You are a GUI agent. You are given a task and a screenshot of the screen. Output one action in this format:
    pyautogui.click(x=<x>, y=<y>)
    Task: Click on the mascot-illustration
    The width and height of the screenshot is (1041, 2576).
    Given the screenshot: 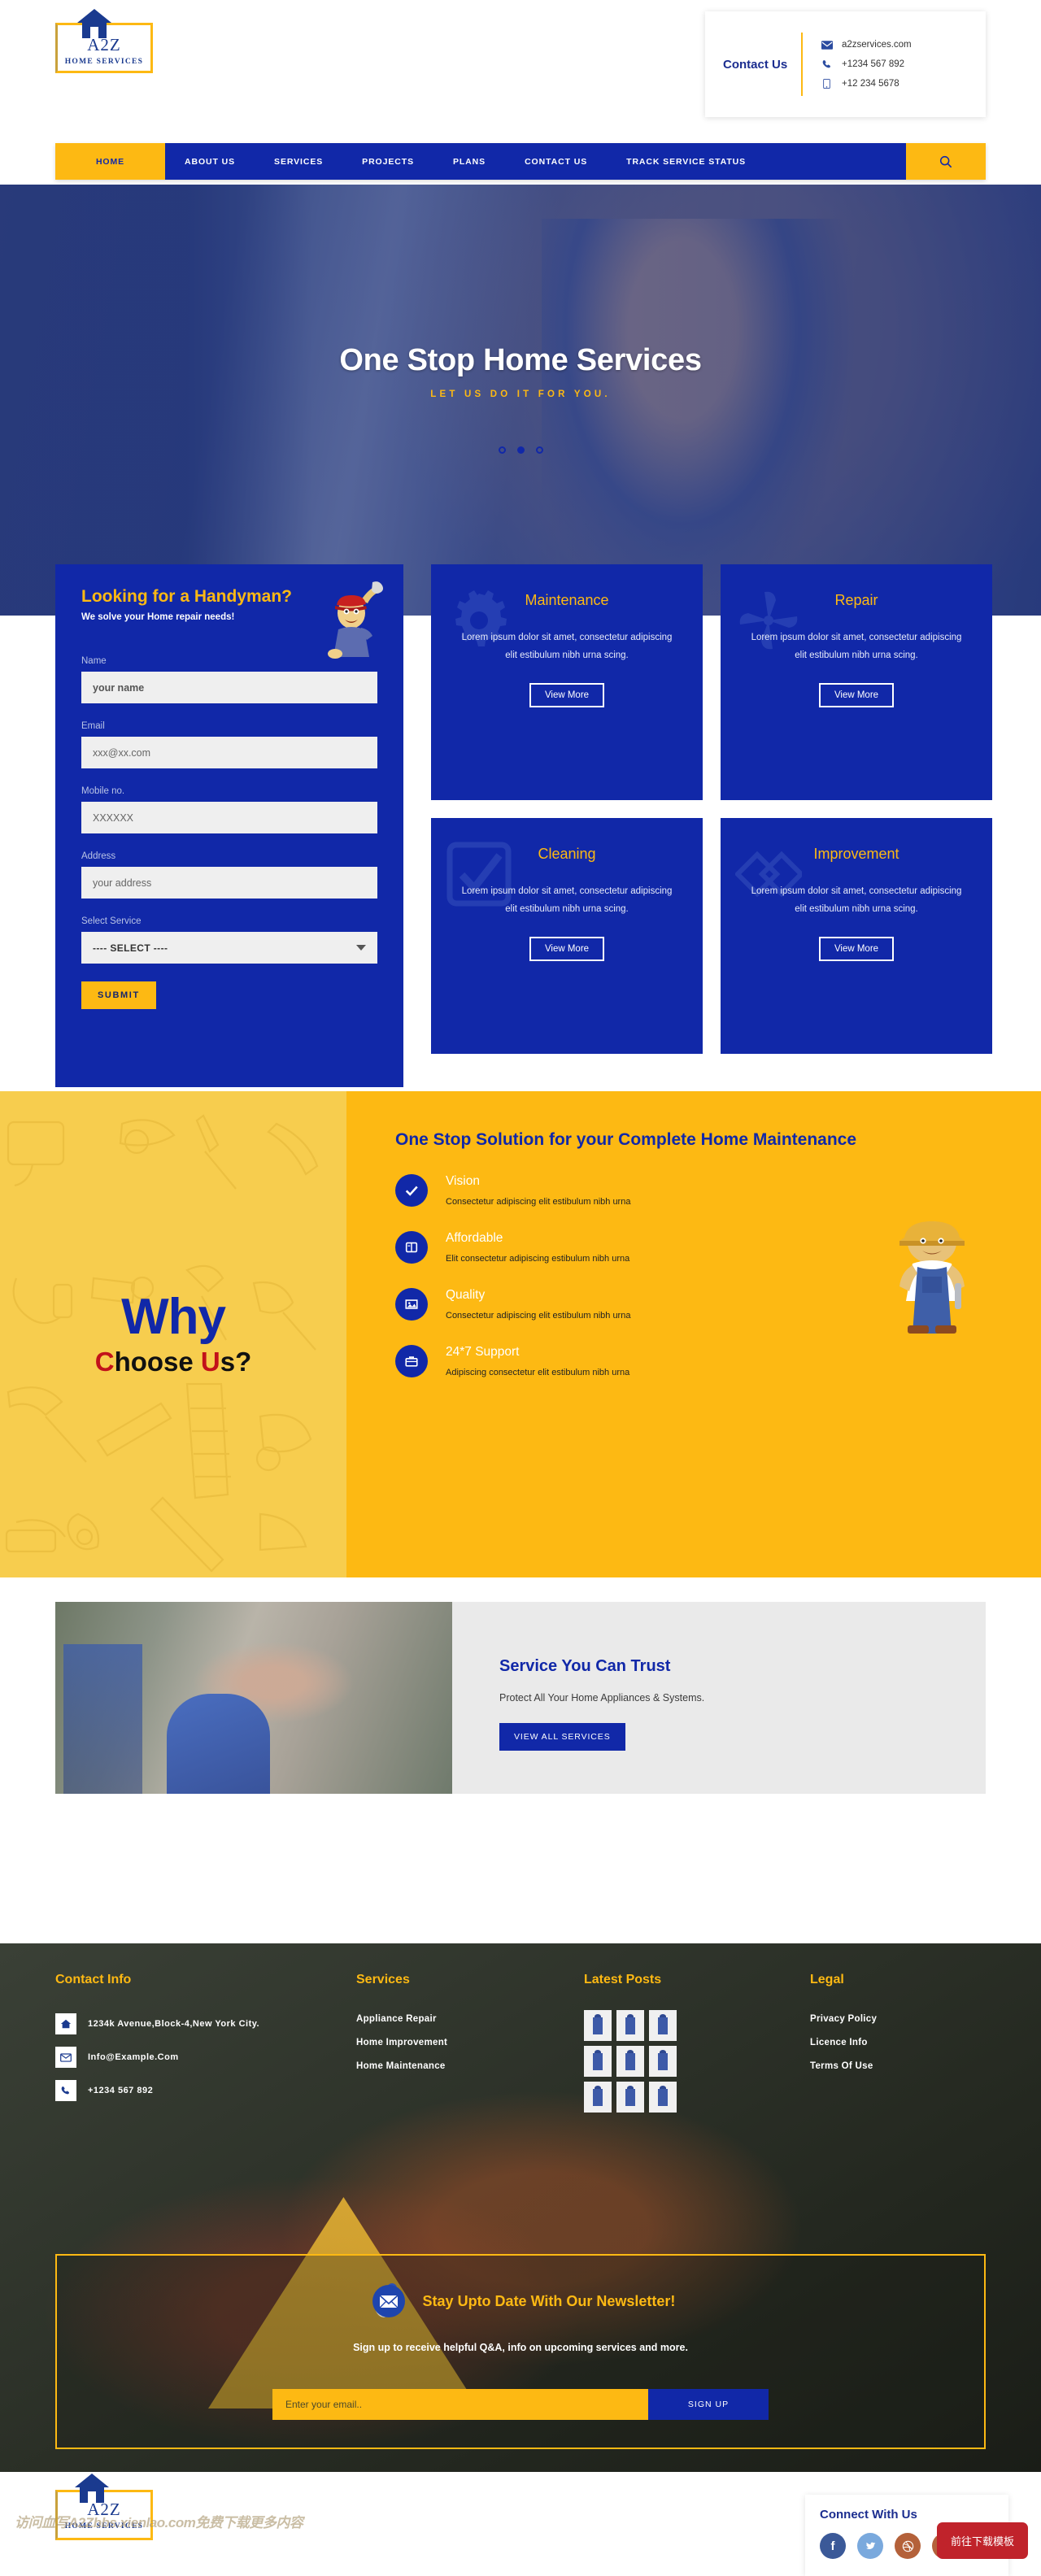 What is the action you would take?
    pyautogui.click(x=932, y=1274)
    